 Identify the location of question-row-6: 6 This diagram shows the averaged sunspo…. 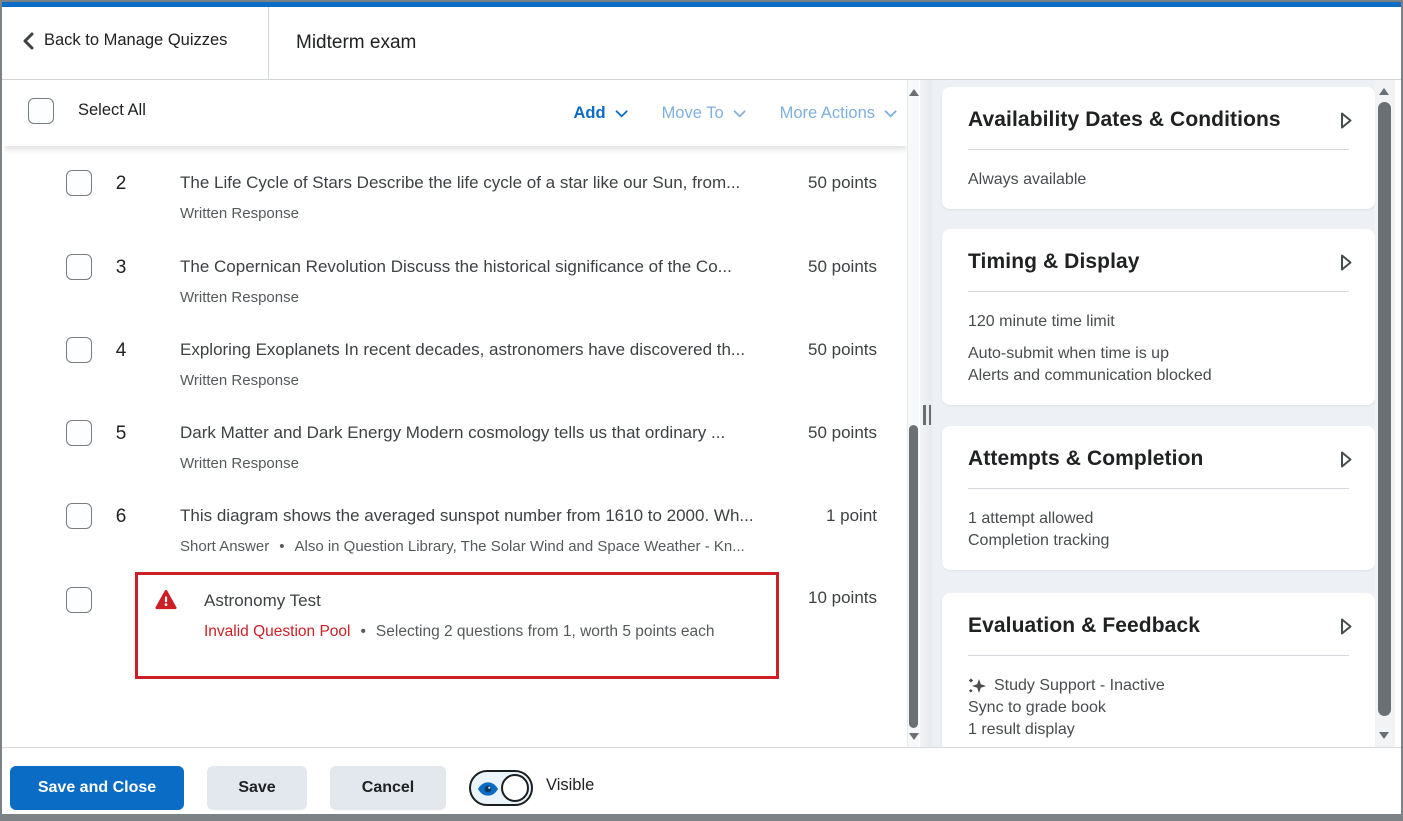
(455, 535).